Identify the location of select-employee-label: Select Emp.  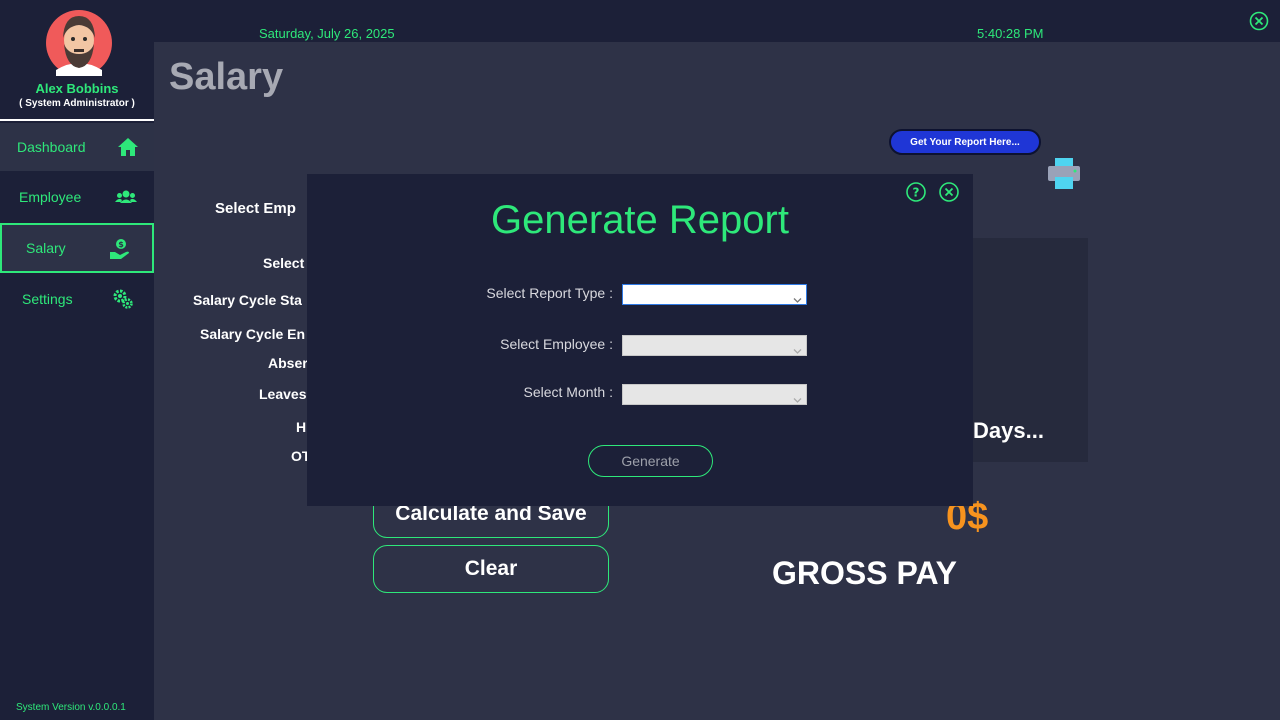
(255, 208).